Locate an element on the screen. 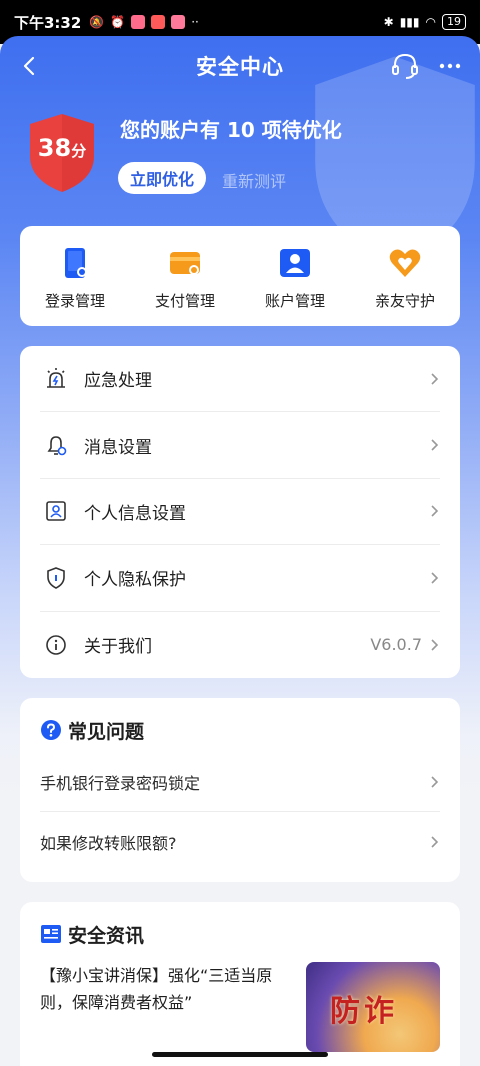 The image size is (480, 1066). bluetooth-icon: ✱ is located at coordinates (388, 22).